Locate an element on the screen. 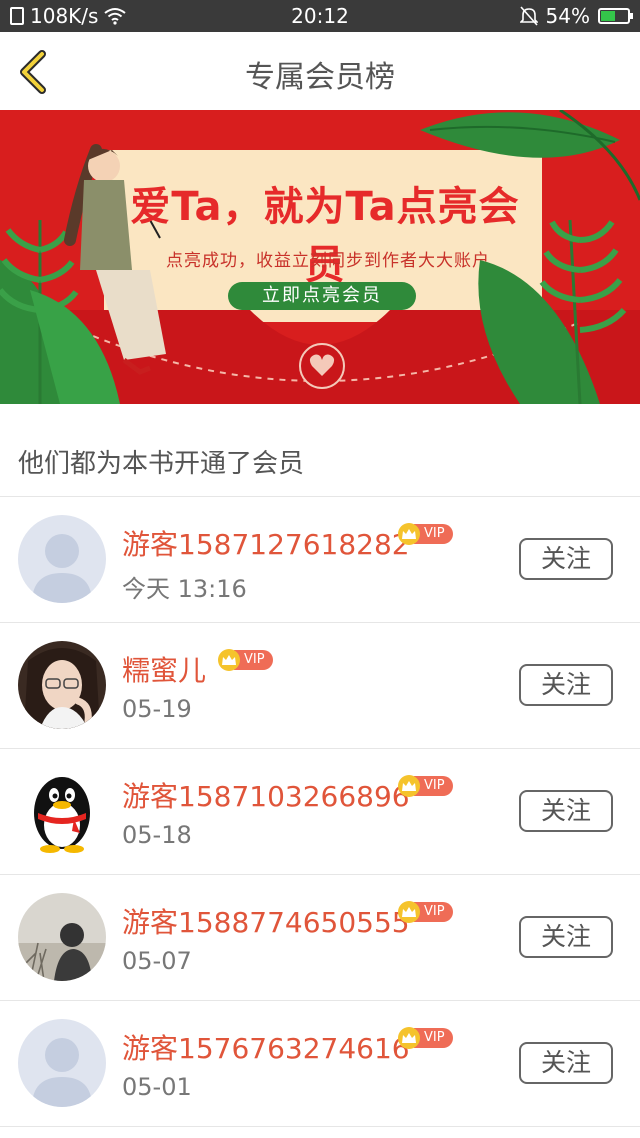  battery-fill is located at coordinates (608, 16).